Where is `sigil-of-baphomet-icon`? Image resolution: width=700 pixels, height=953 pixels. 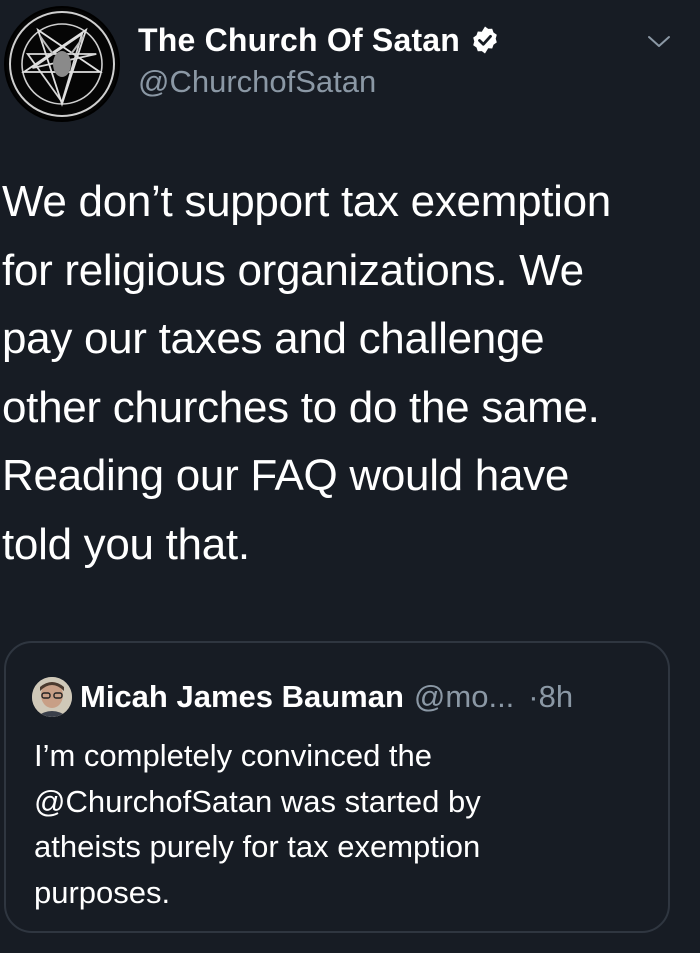
sigil-of-baphomet-icon is located at coordinates (62, 64).